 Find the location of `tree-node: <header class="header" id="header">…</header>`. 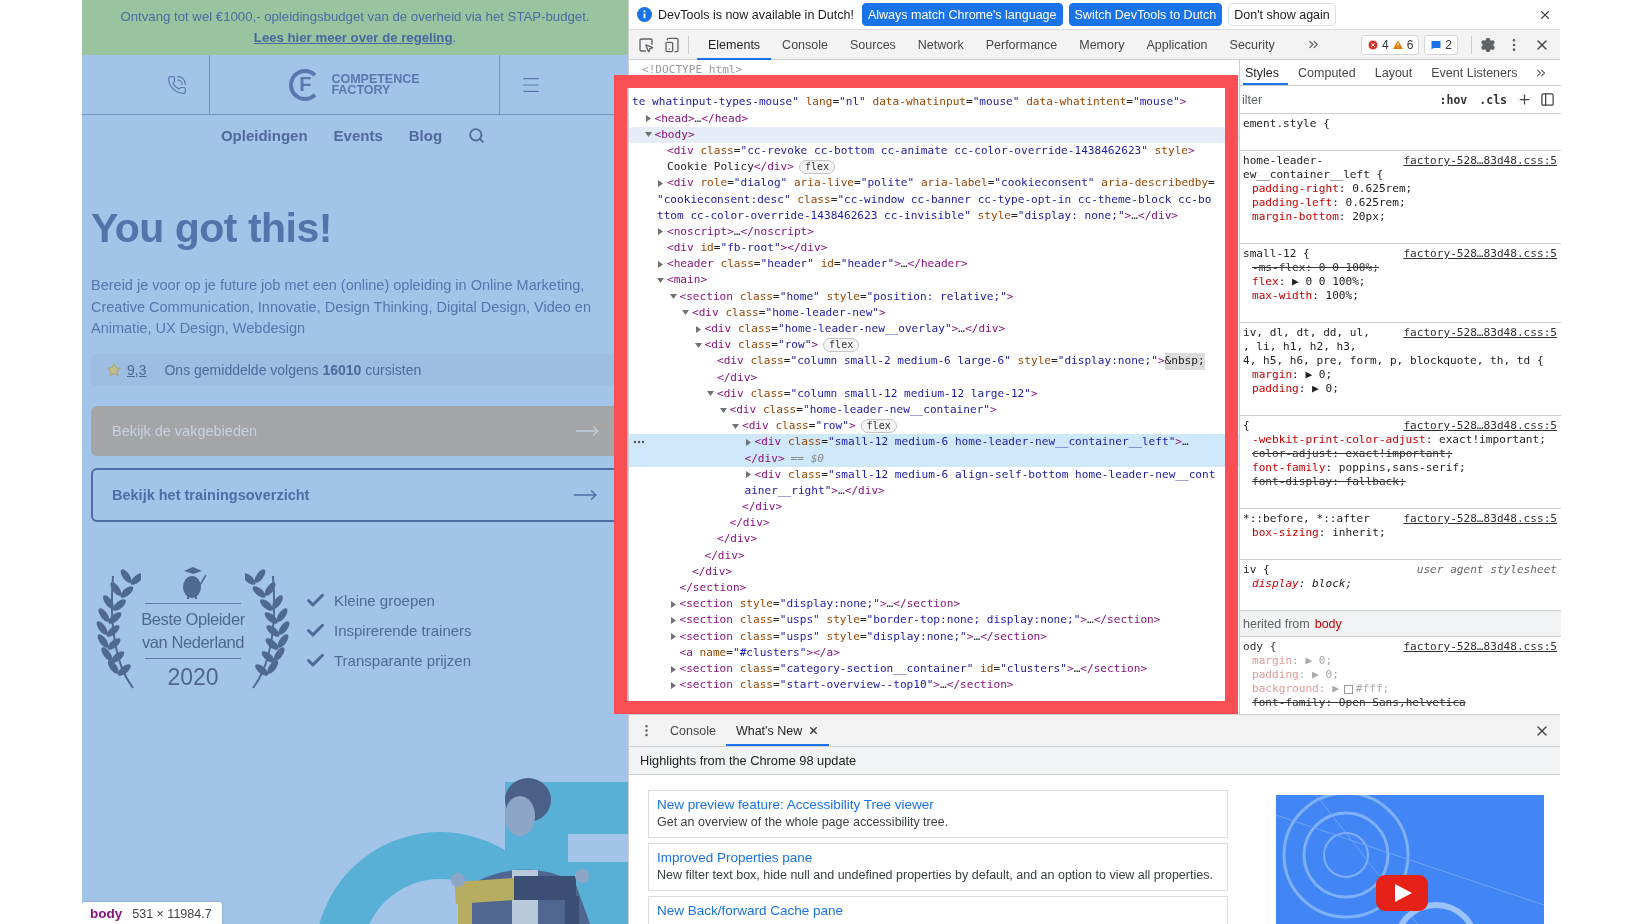

tree-node: <header class="header" id="header">…</header> is located at coordinates (934, 264).